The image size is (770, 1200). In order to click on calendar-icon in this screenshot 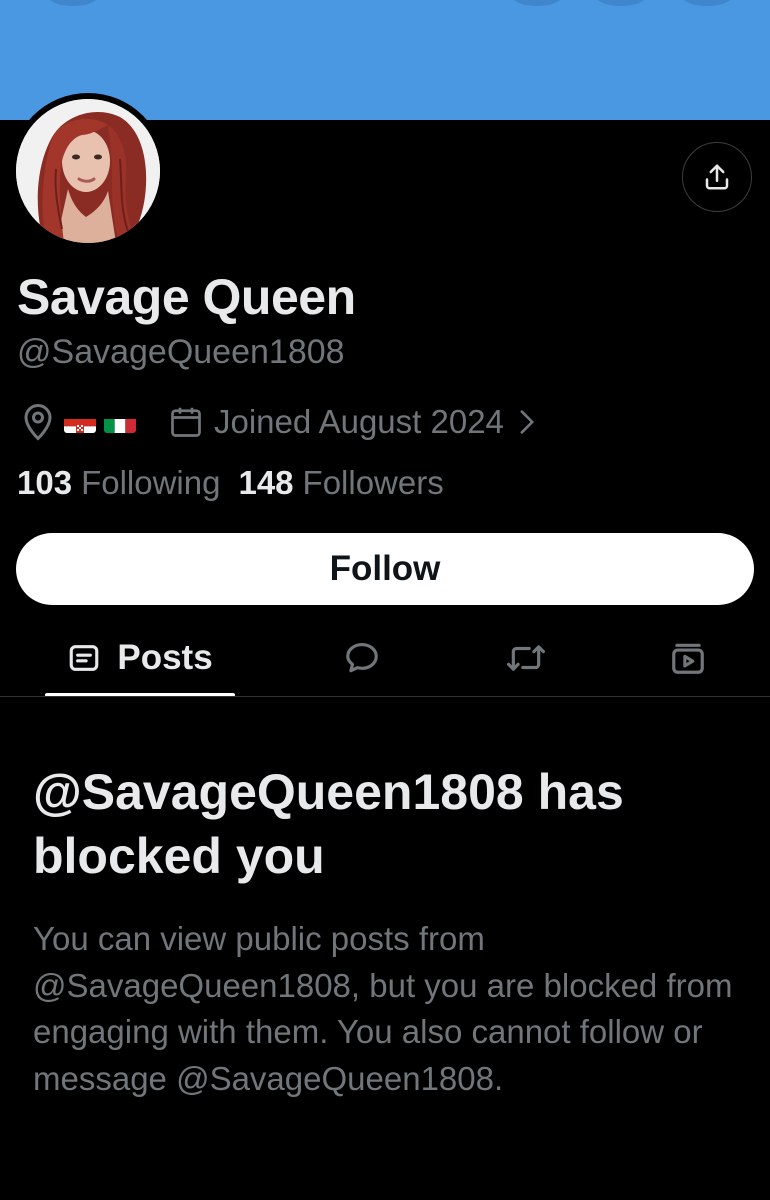, I will do `click(186, 422)`.